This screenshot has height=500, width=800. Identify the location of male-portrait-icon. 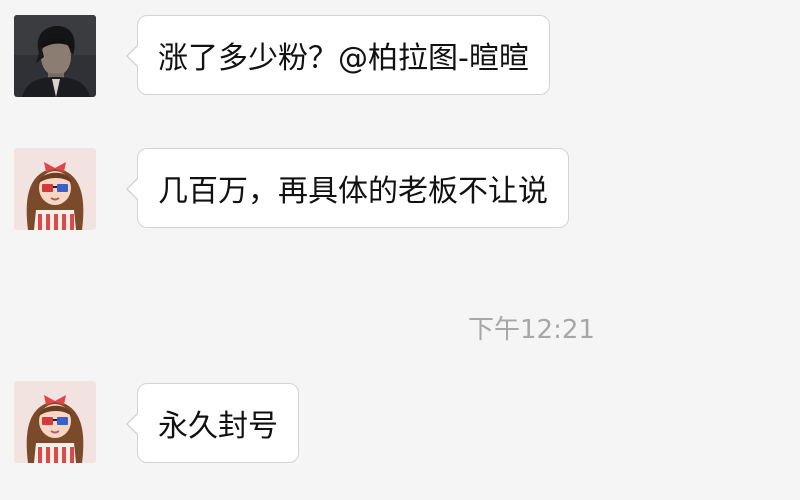
(55, 56).